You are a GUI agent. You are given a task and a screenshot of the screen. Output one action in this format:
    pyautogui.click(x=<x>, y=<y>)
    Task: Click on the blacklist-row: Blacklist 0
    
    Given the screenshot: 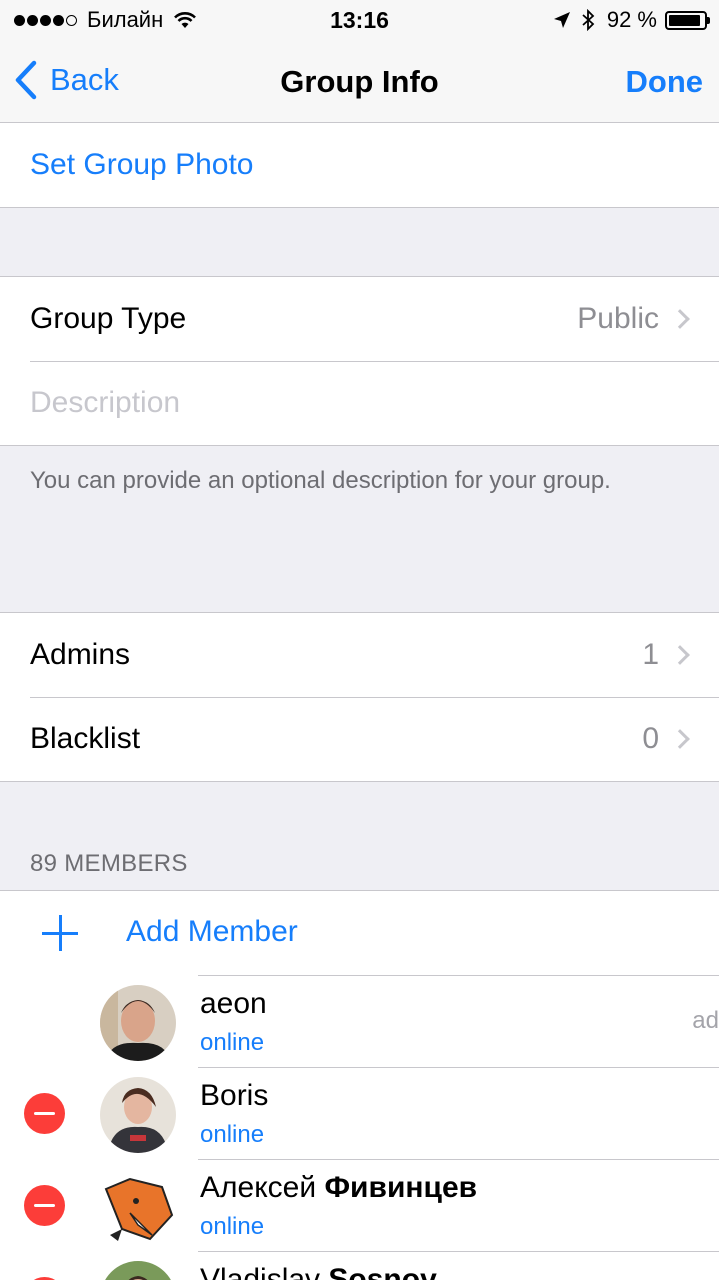 What is the action you would take?
    pyautogui.click(x=359, y=739)
    